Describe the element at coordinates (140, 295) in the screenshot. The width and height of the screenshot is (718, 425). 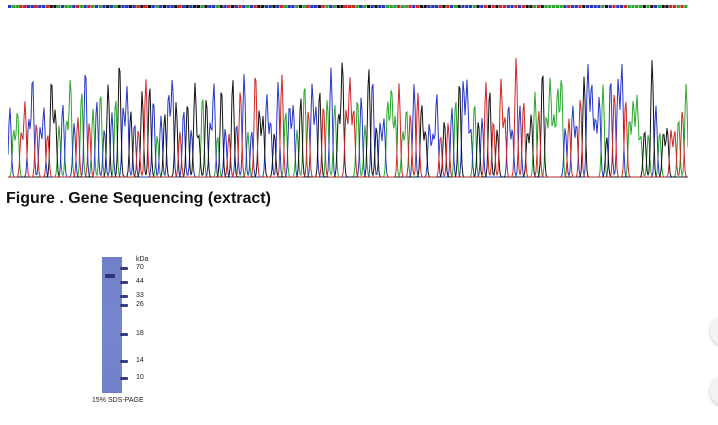
I see `marker-label: 33` at that location.